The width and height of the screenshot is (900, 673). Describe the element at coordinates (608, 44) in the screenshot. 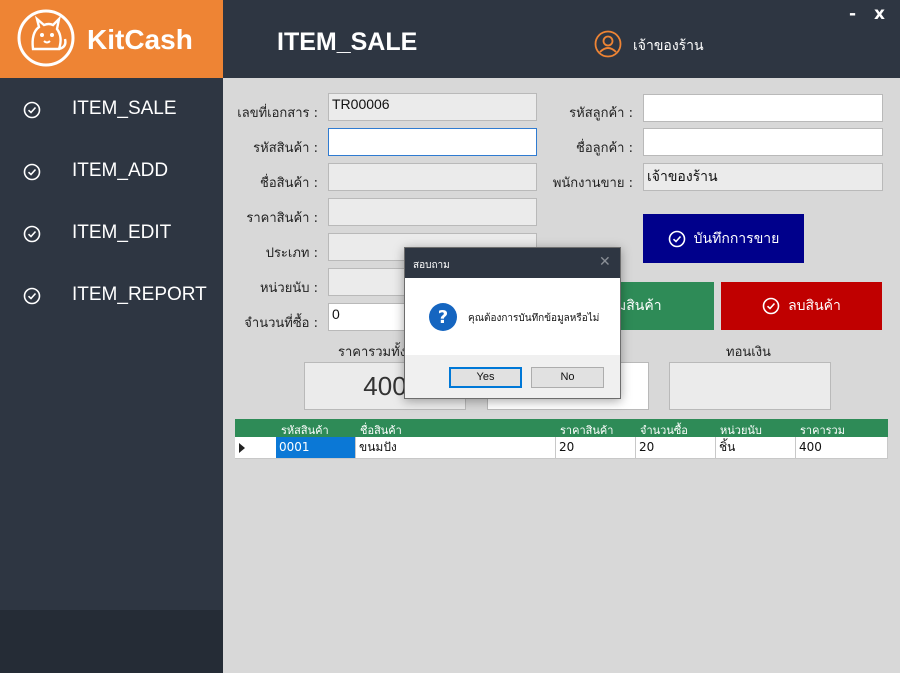

I see `user-icon` at that location.